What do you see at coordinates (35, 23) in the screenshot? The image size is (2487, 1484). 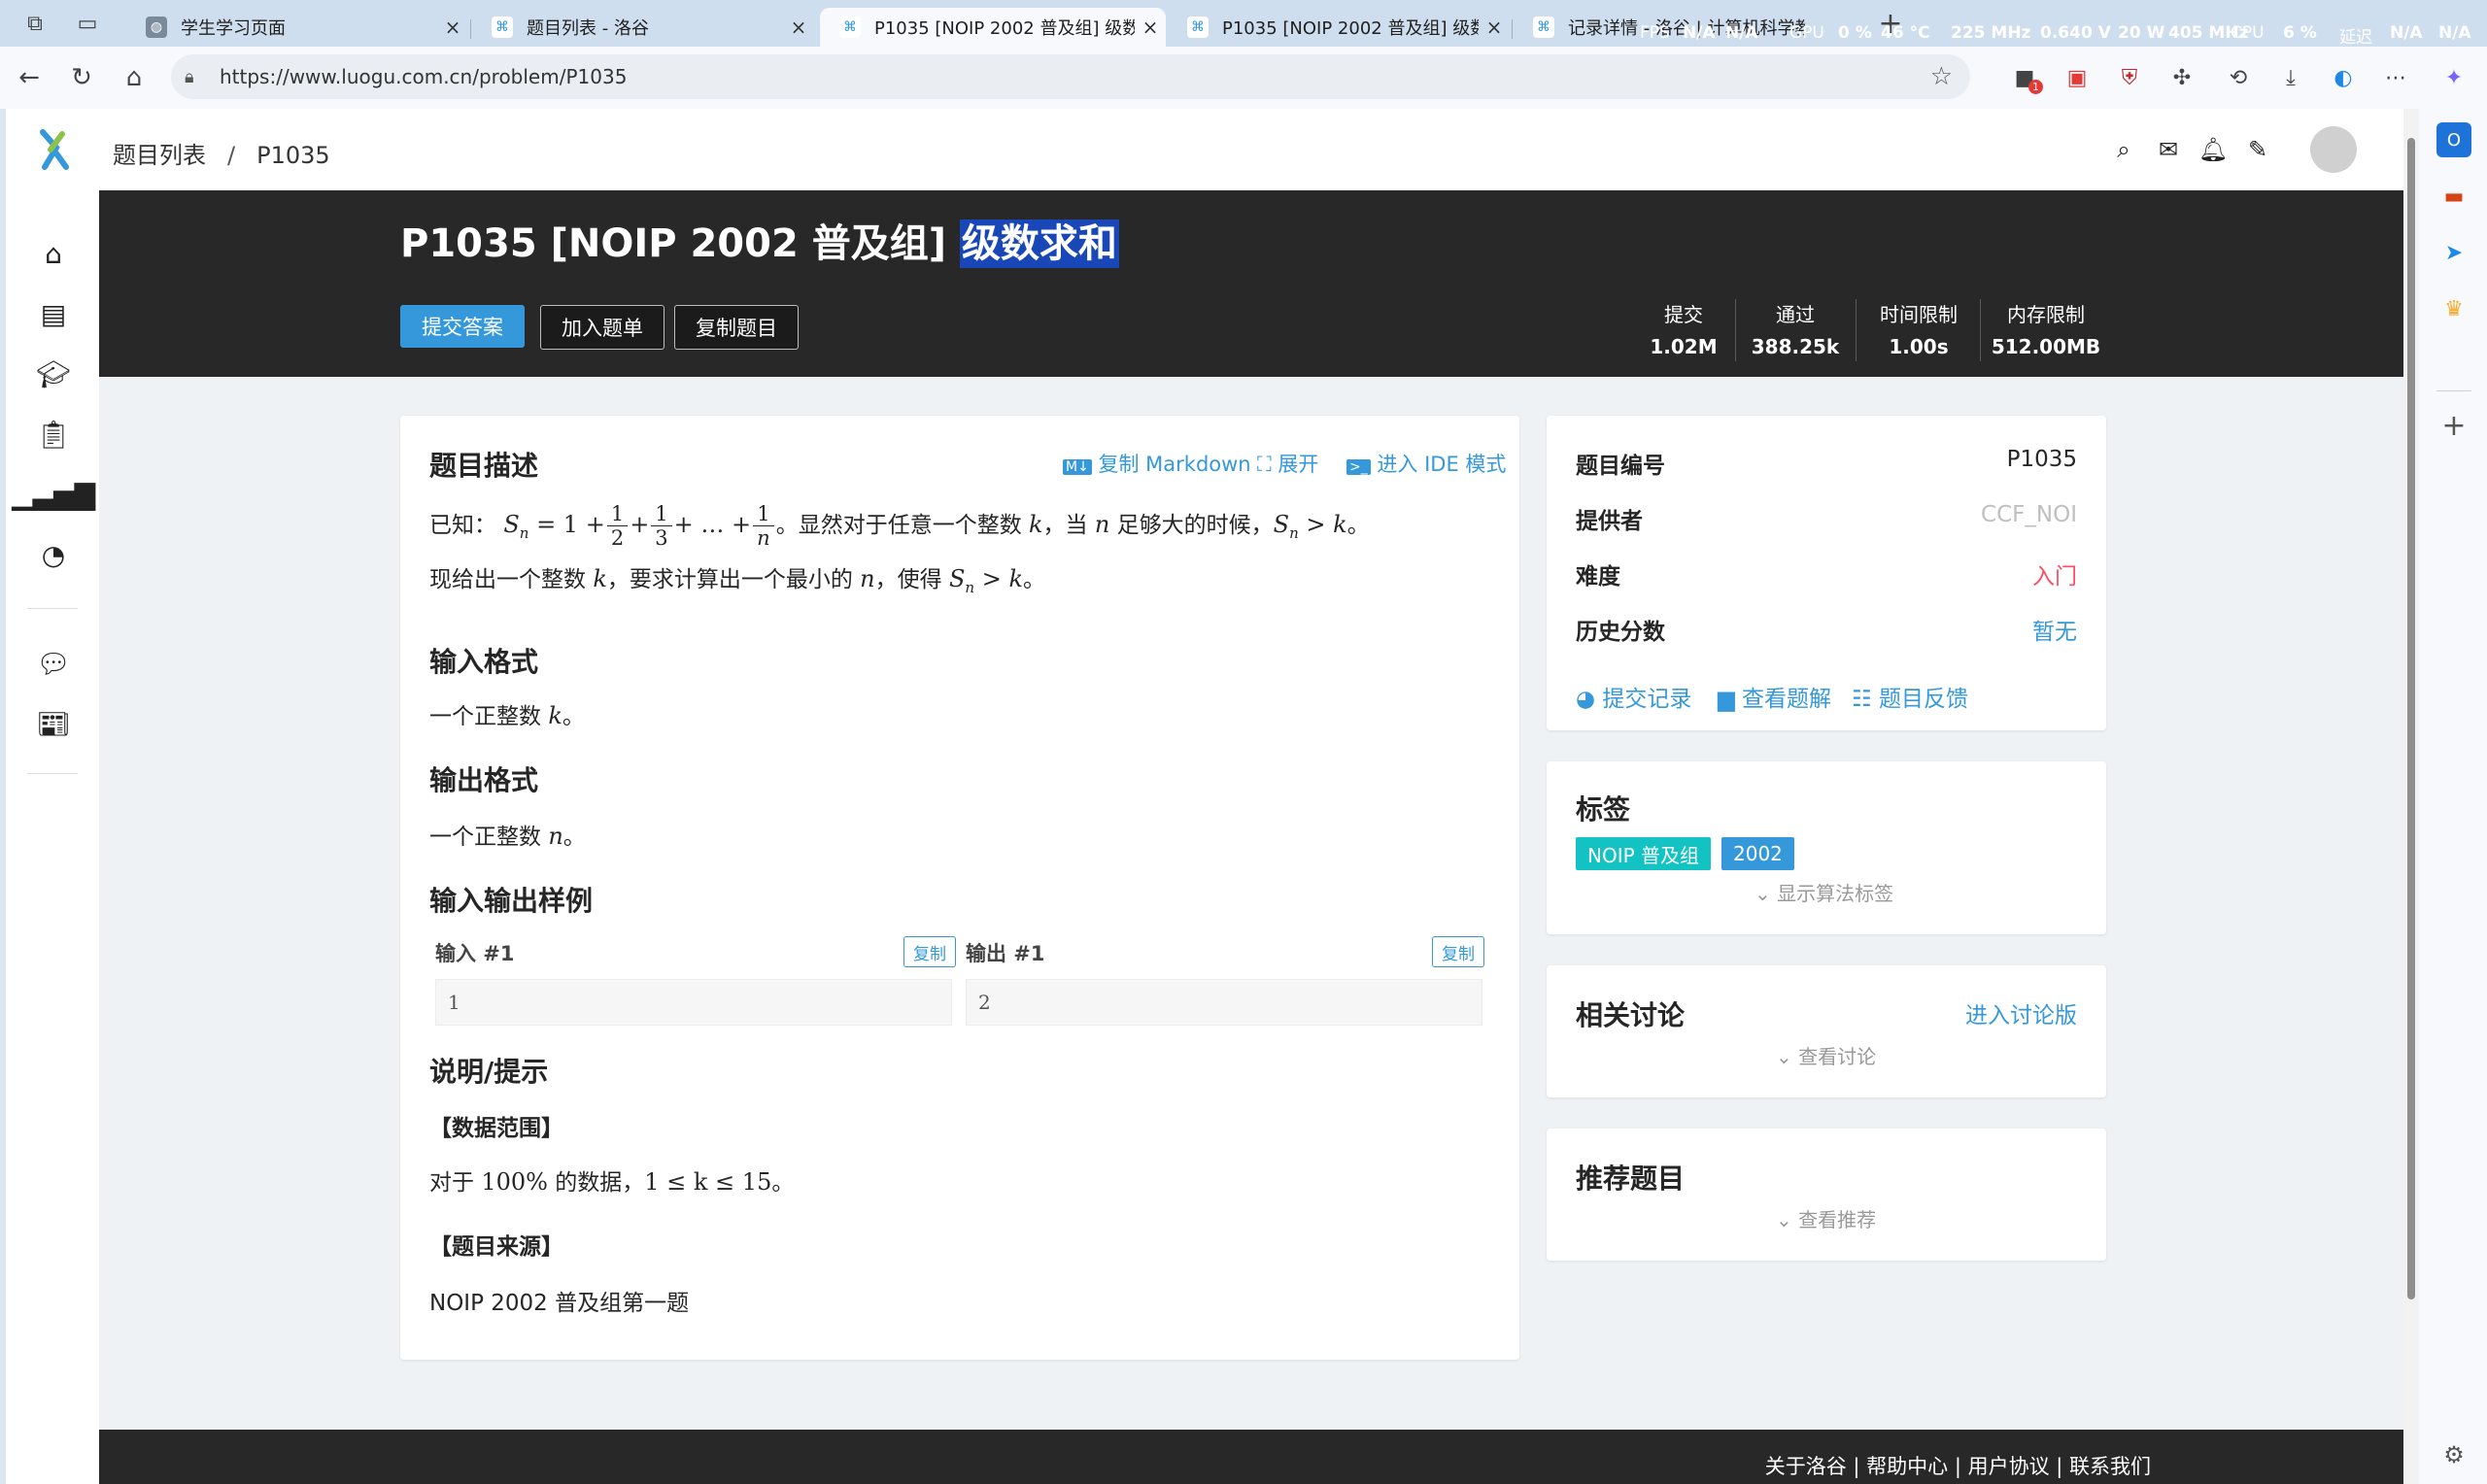 I see `workspaces-icon: ⧉` at bounding box center [35, 23].